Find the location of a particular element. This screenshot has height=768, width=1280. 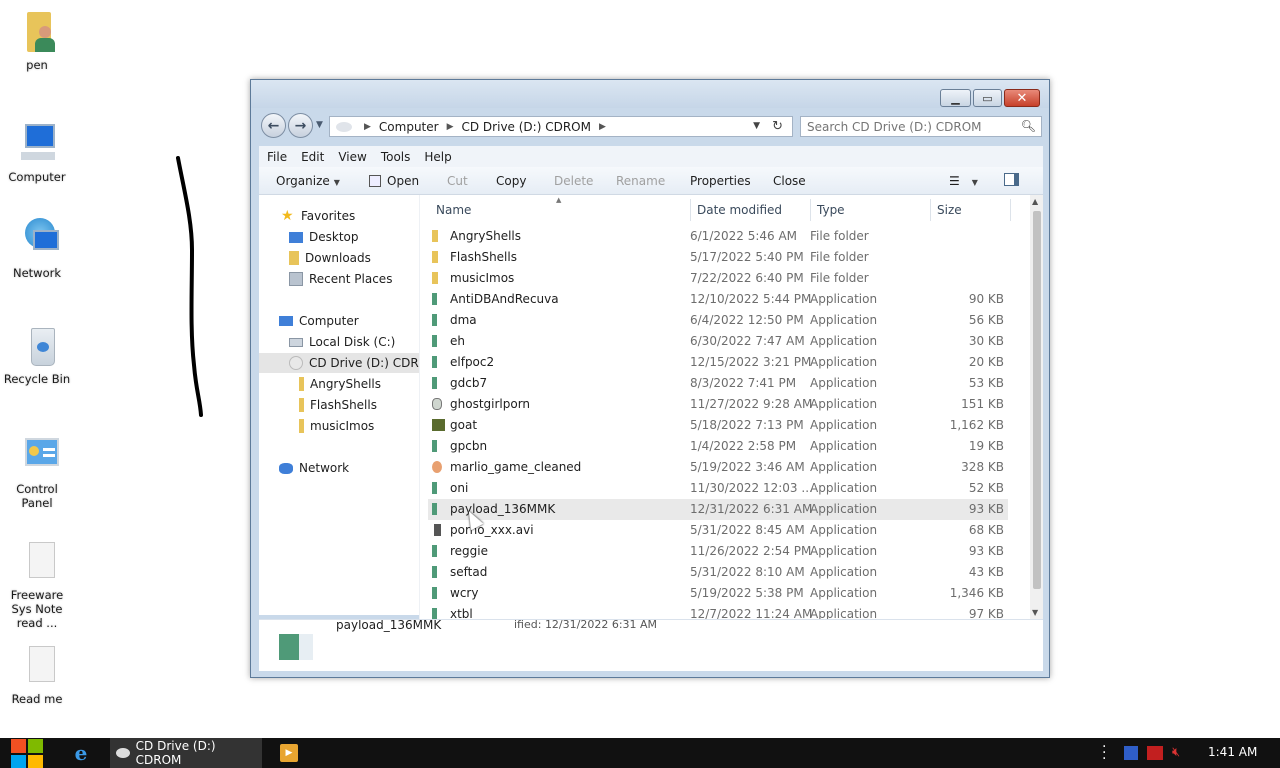

folder-icon is located at coordinates (435, 257).